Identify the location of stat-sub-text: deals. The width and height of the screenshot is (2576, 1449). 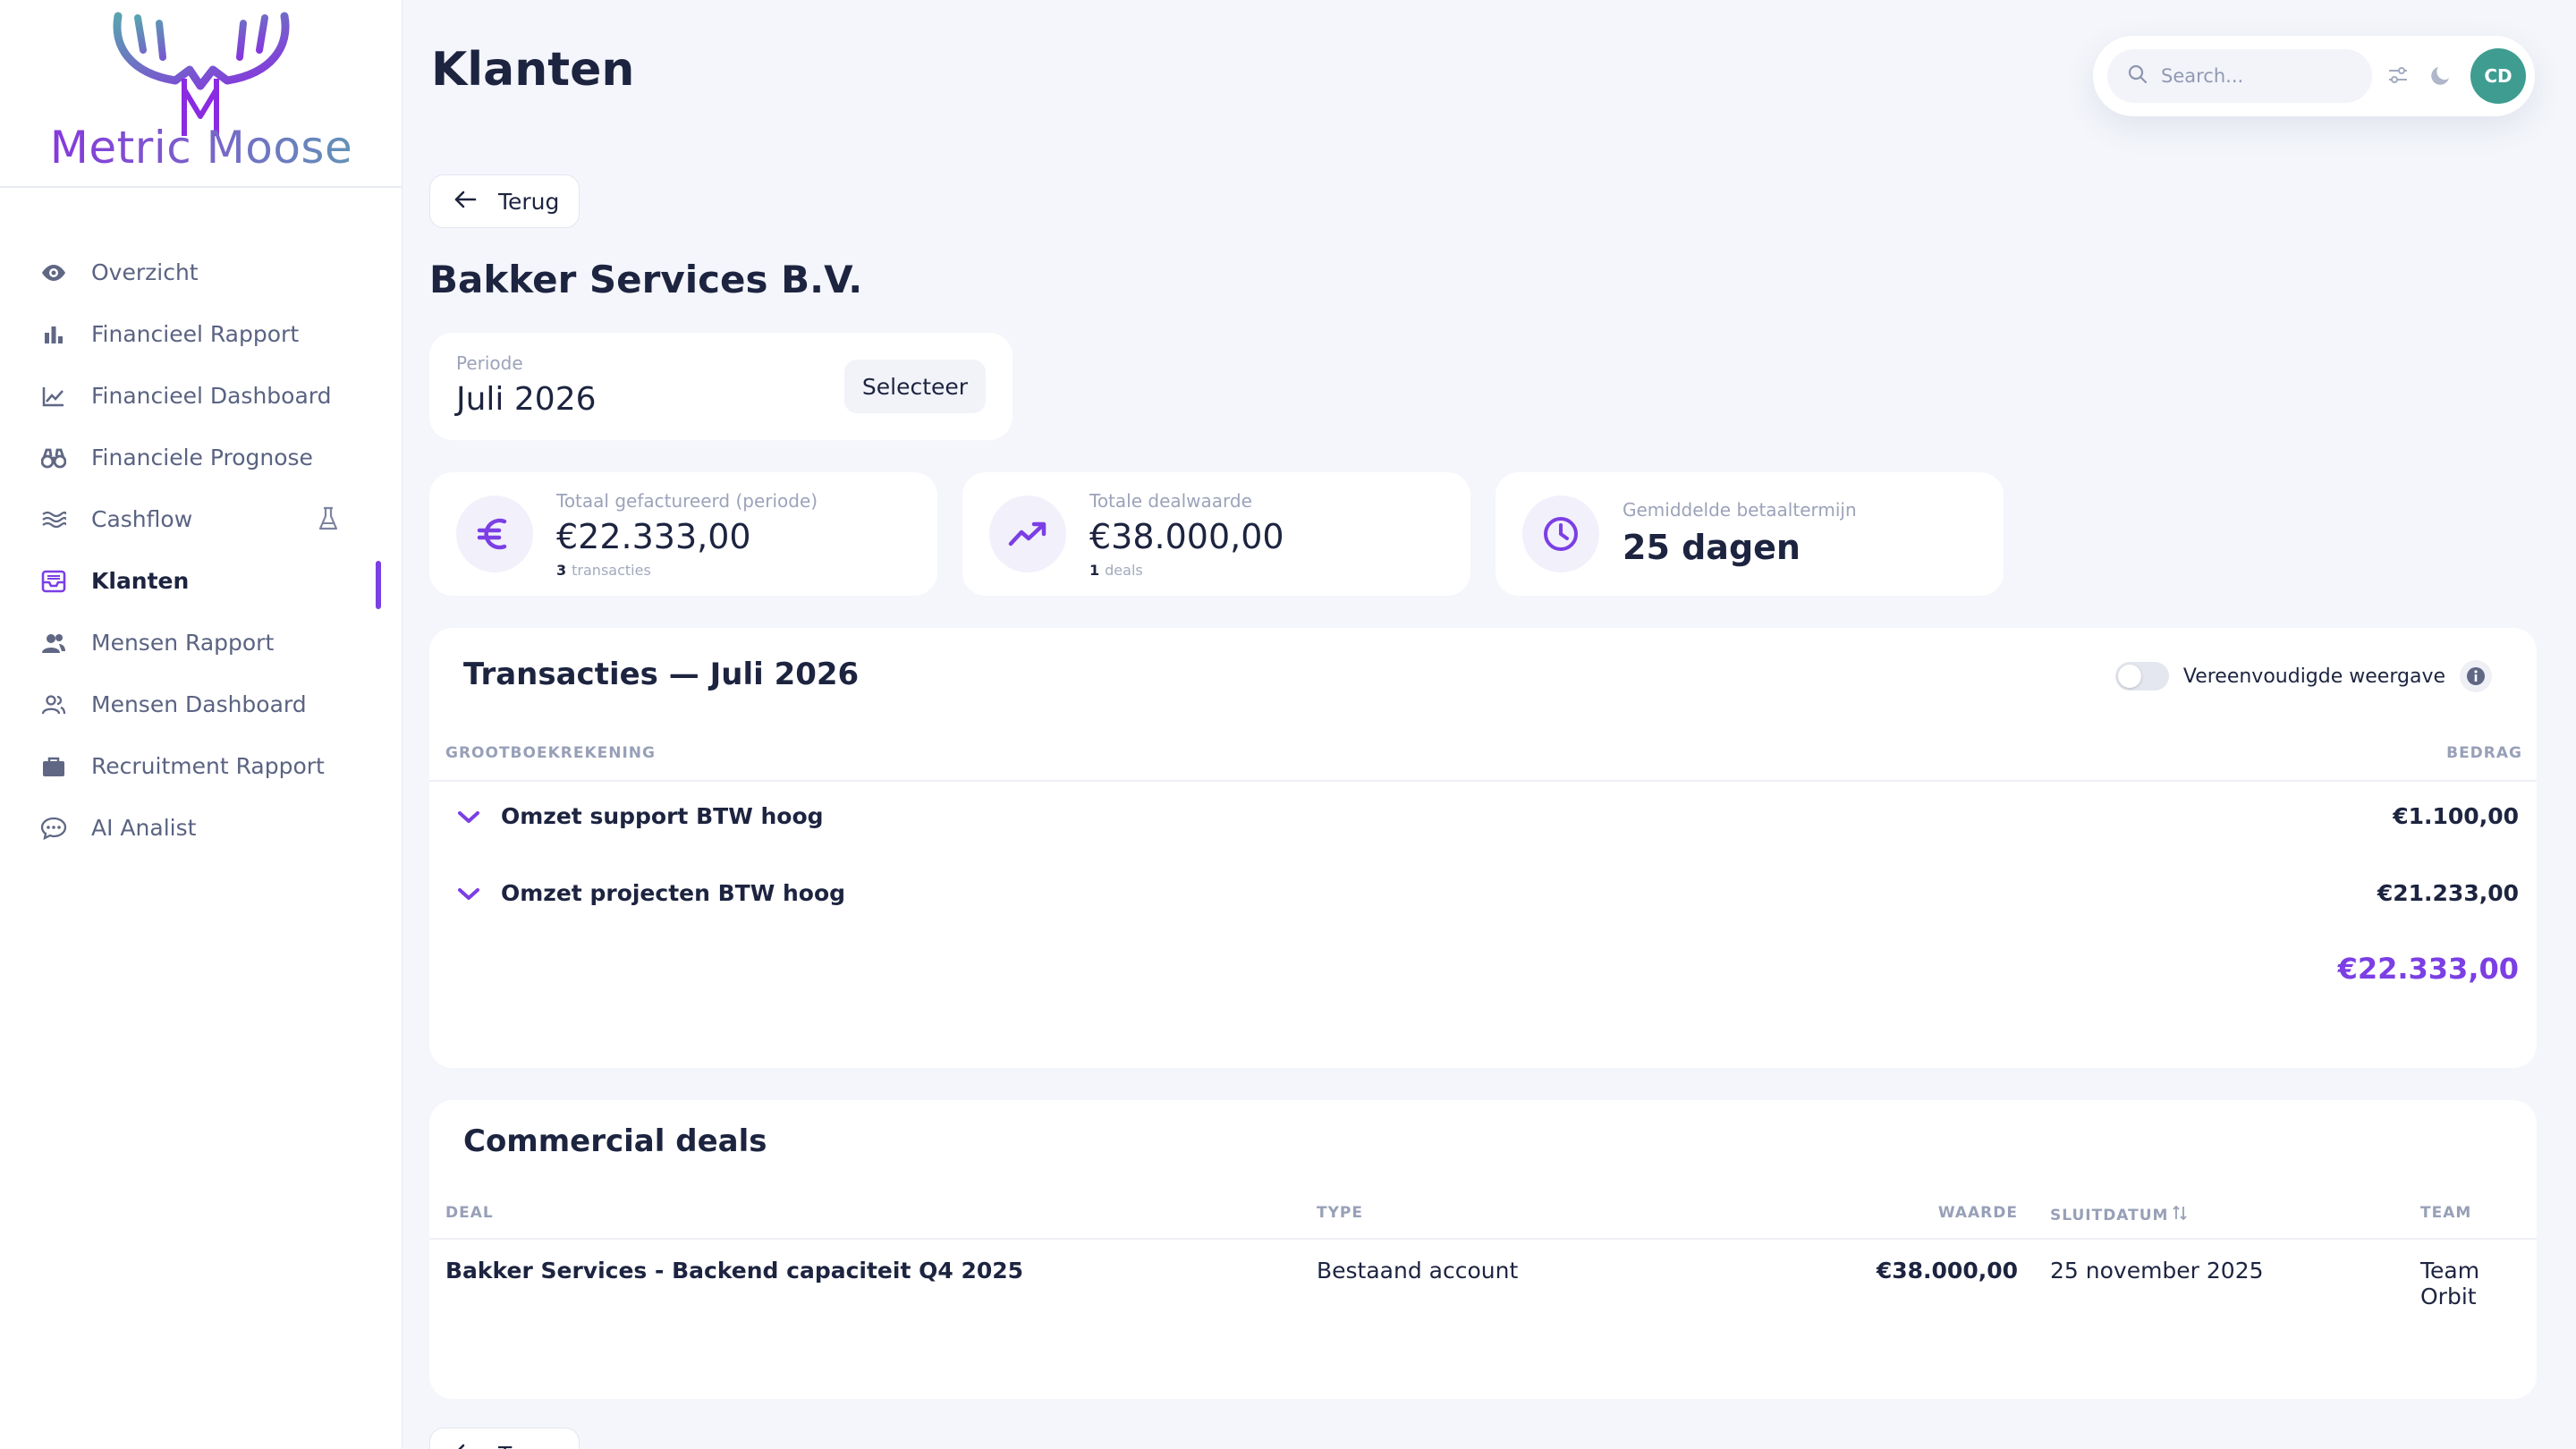
(1124, 570).